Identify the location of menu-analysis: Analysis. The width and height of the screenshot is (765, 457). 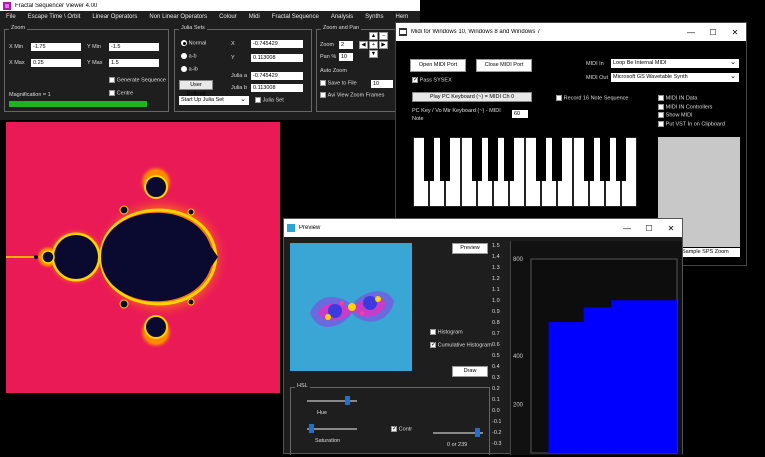
(342, 17).